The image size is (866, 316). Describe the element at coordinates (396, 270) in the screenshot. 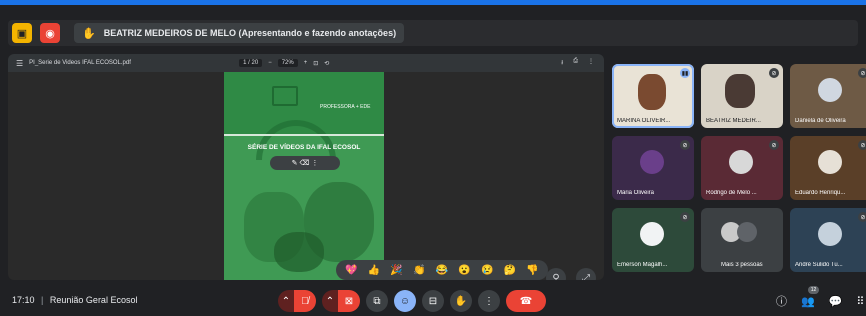

I see `reaction-party: 🎉` at that location.